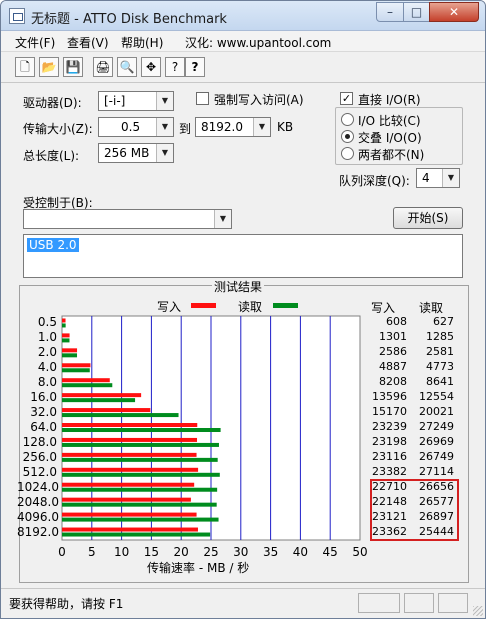 The image size is (486, 619). I want to click on read-value: 8641, so click(440, 382).